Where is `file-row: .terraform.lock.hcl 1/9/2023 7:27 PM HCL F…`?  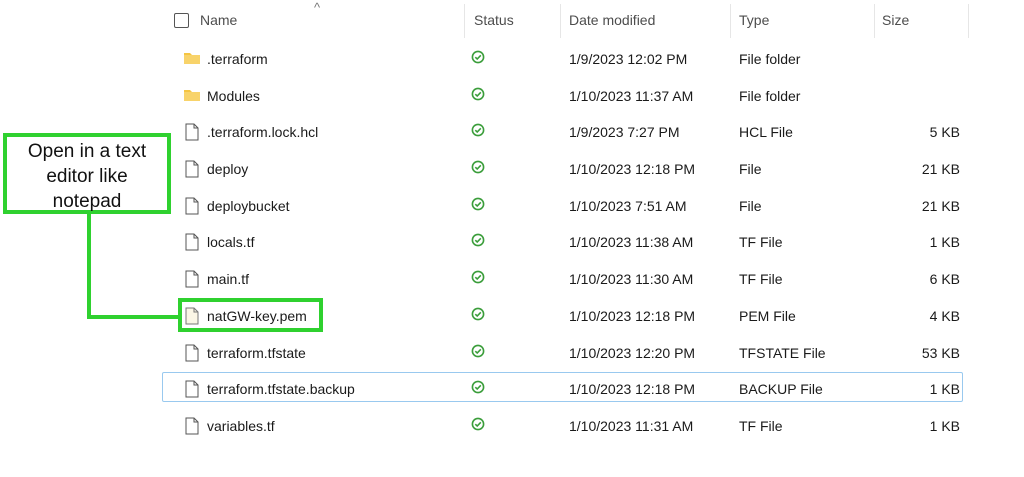
file-row: .terraform.lock.hcl 1/9/2023 7:27 PM HCL F… is located at coordinates (566, 131).